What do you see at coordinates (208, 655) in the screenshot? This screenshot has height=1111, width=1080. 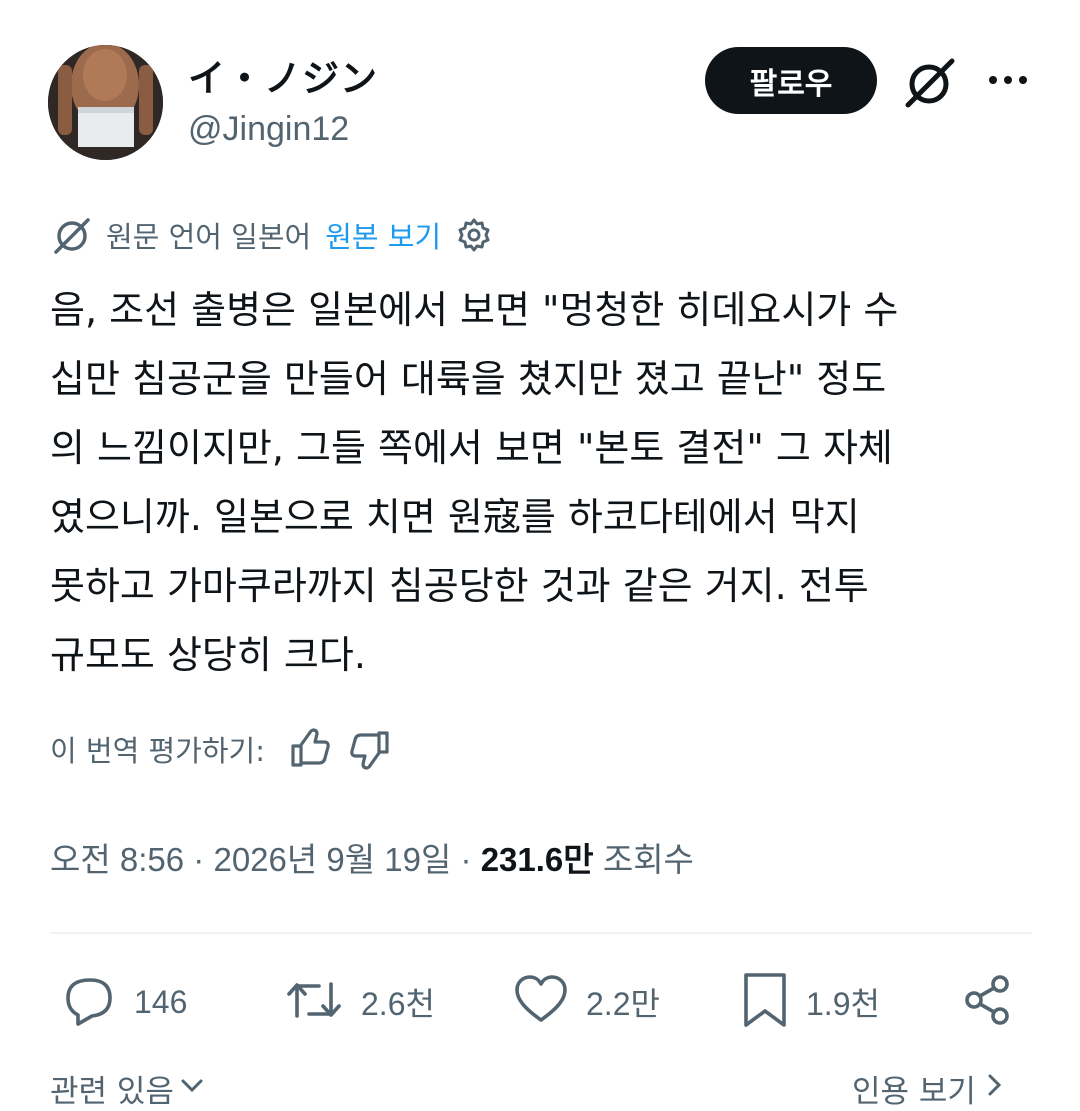 I see `tweet-line: 규모도 상당히 크다.` at bounding box center [208, 655].